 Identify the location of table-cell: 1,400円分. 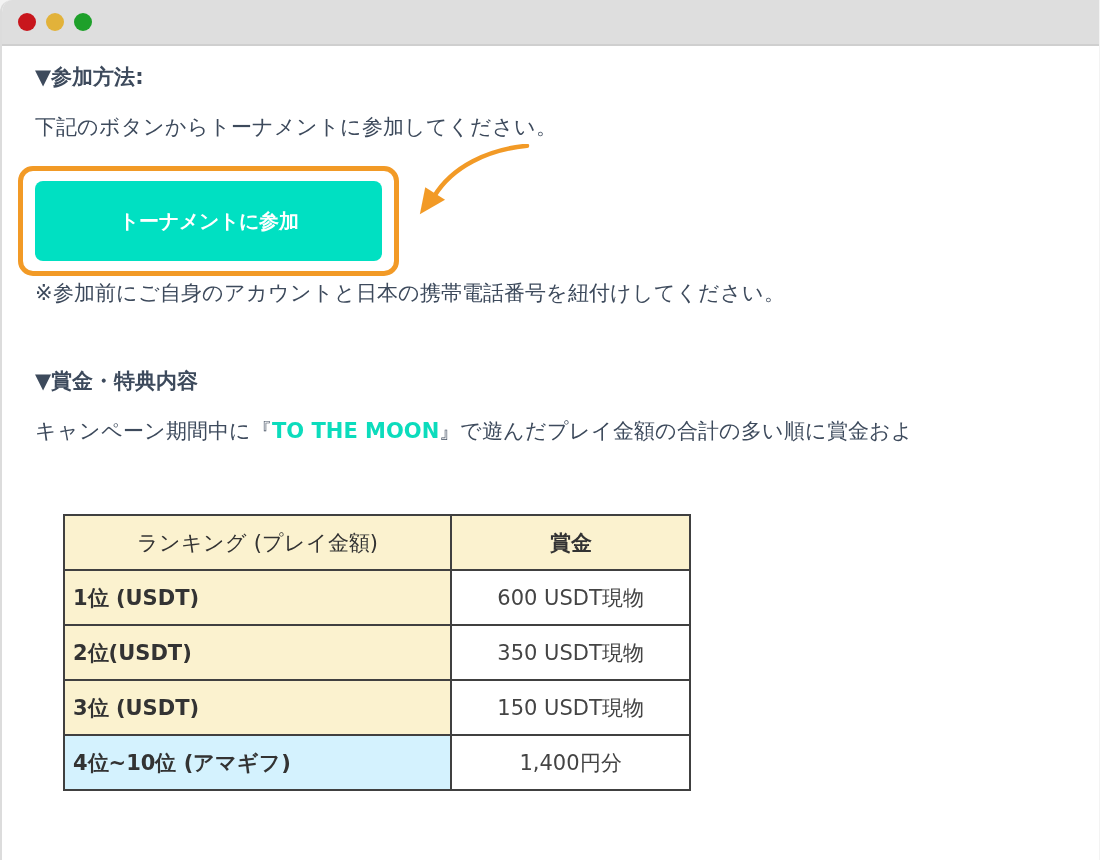
(570, 762).